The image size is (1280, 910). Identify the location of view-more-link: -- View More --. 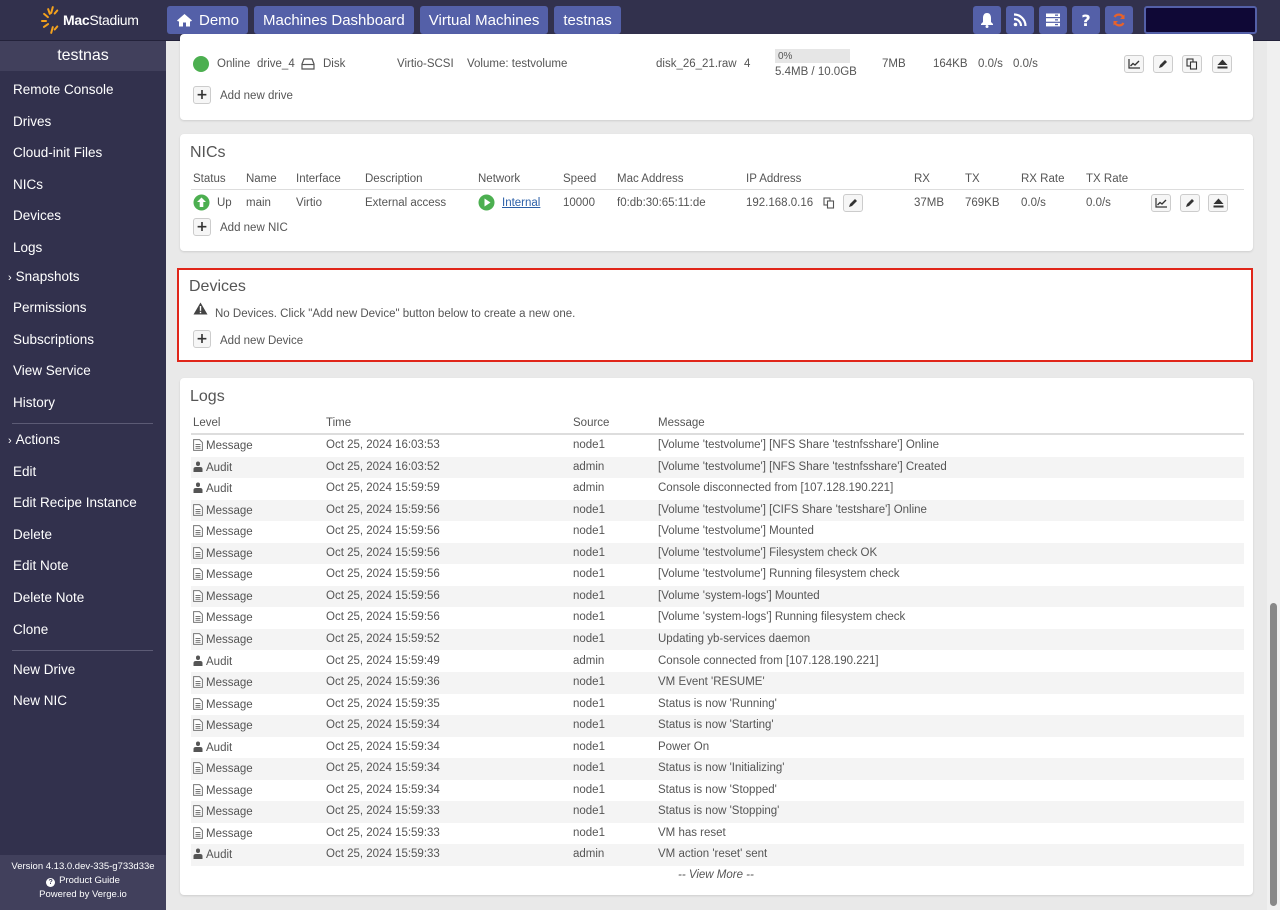
(716, 875).